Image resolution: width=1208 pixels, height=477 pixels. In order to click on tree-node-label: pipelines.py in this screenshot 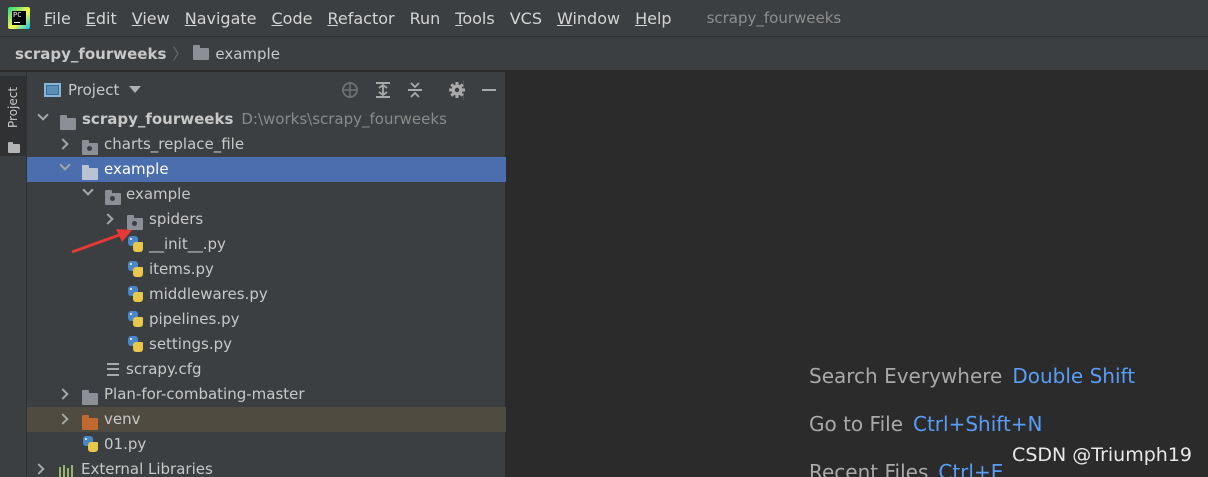, I will do `click(194, 319)`.